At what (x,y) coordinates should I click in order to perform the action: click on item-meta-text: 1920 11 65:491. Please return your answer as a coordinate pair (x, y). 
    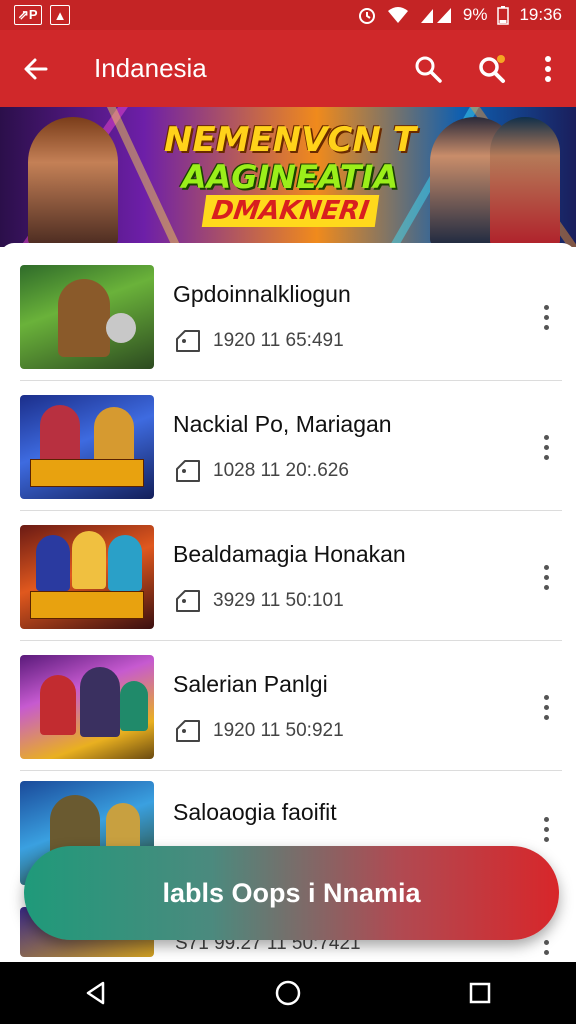
    Looking at the image, I should click on (278, 340).